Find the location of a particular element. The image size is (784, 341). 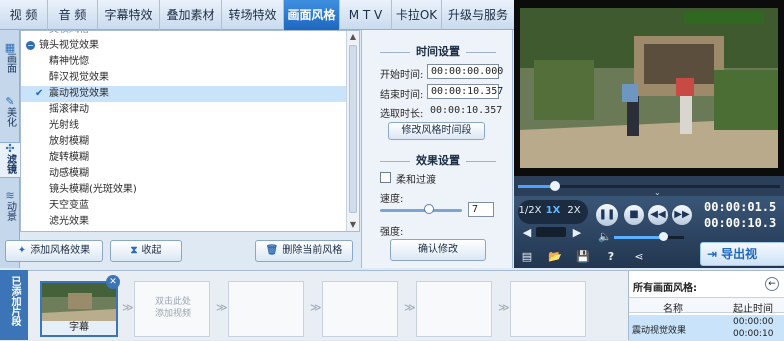

clip-thumbnail: 字幕 ✕ is located at coordinates (80, 306).